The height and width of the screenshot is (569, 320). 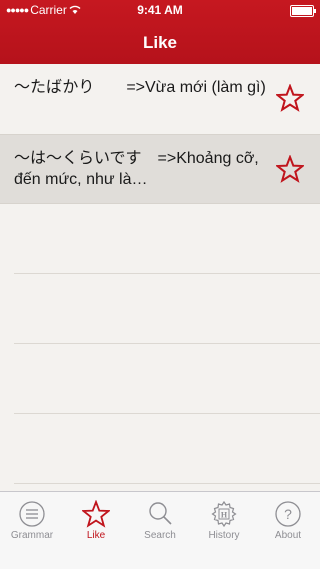 I want to click on tab-like: Like, so click(x=96, y=530).